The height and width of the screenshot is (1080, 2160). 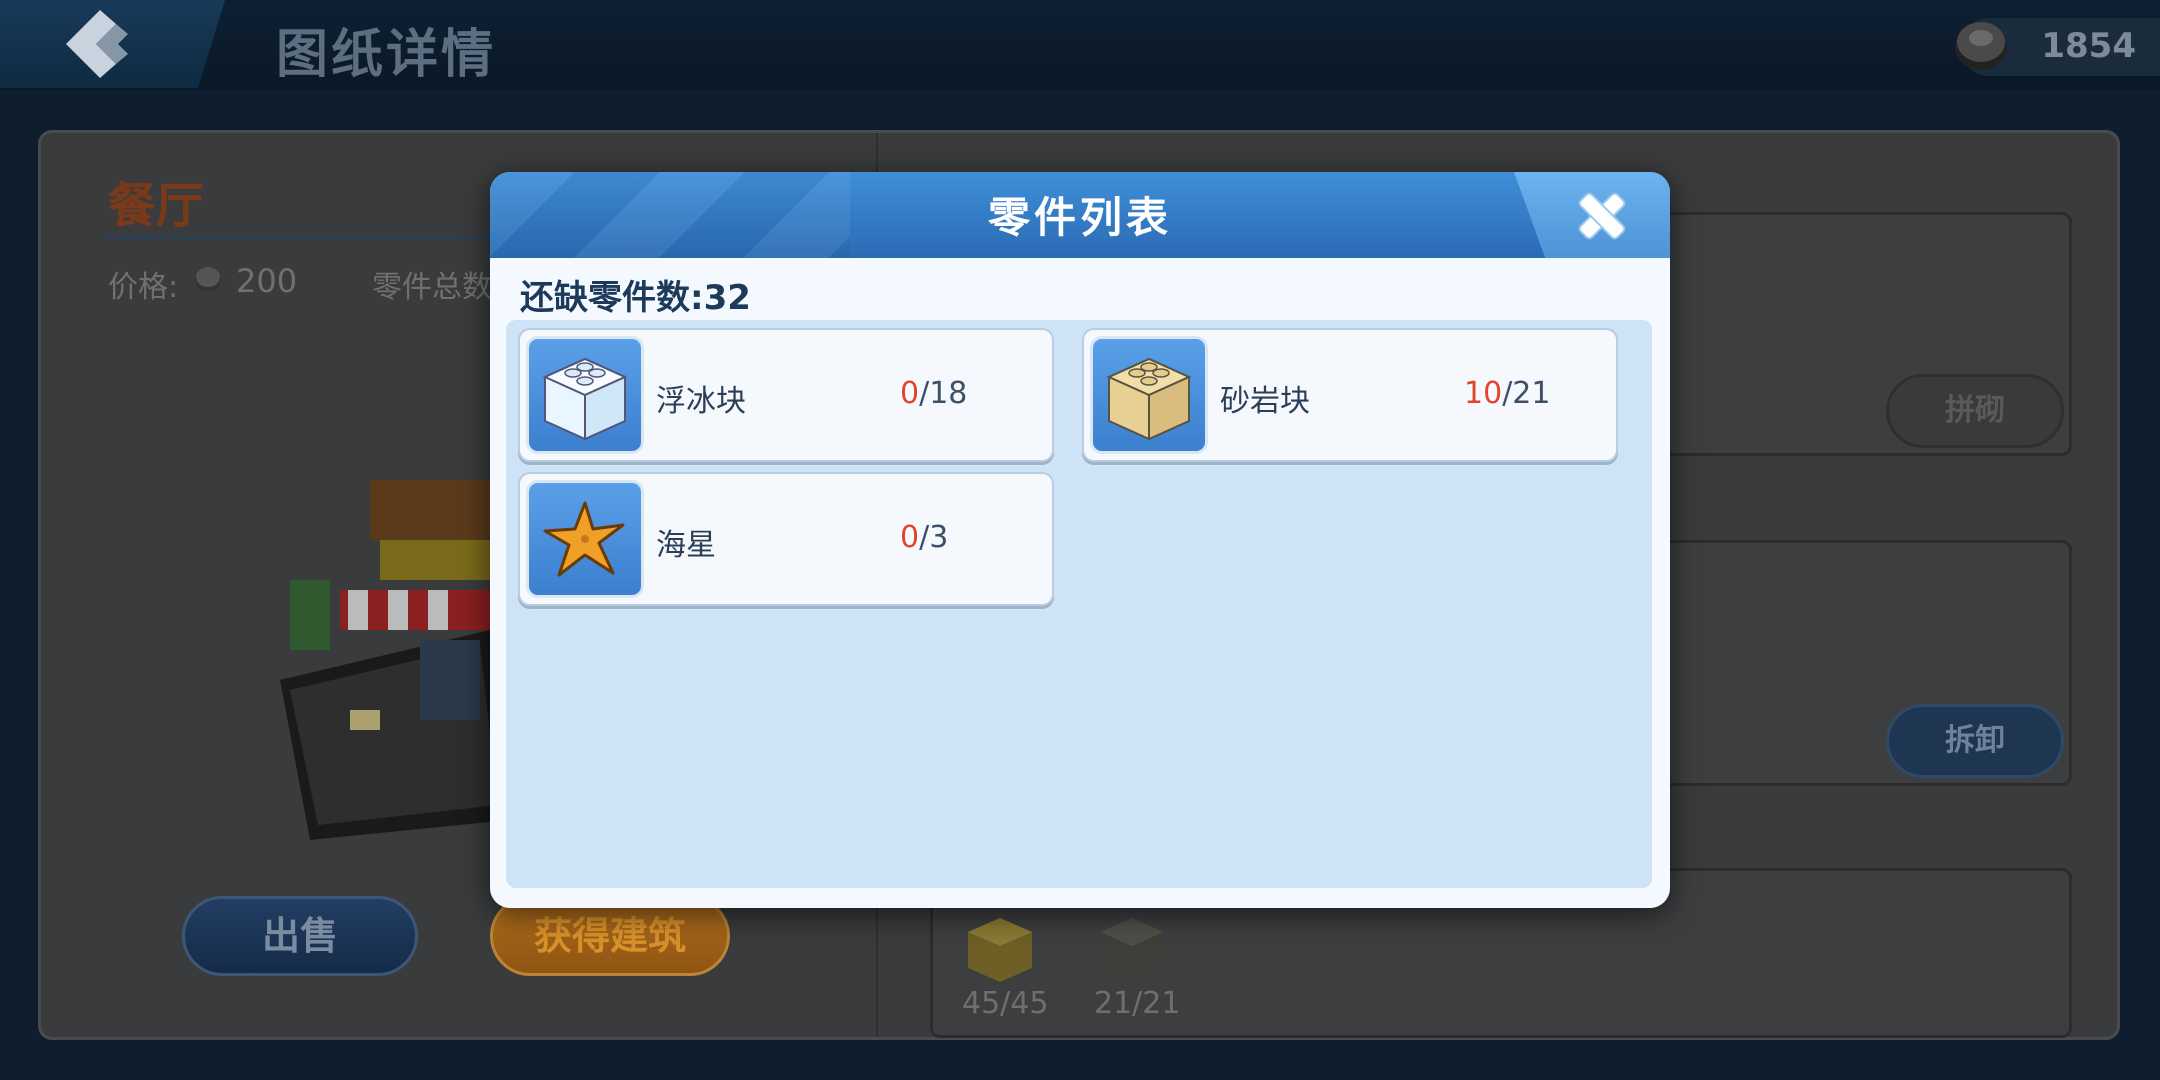 I want to click on close-icon, so click(x=1602, y=216).